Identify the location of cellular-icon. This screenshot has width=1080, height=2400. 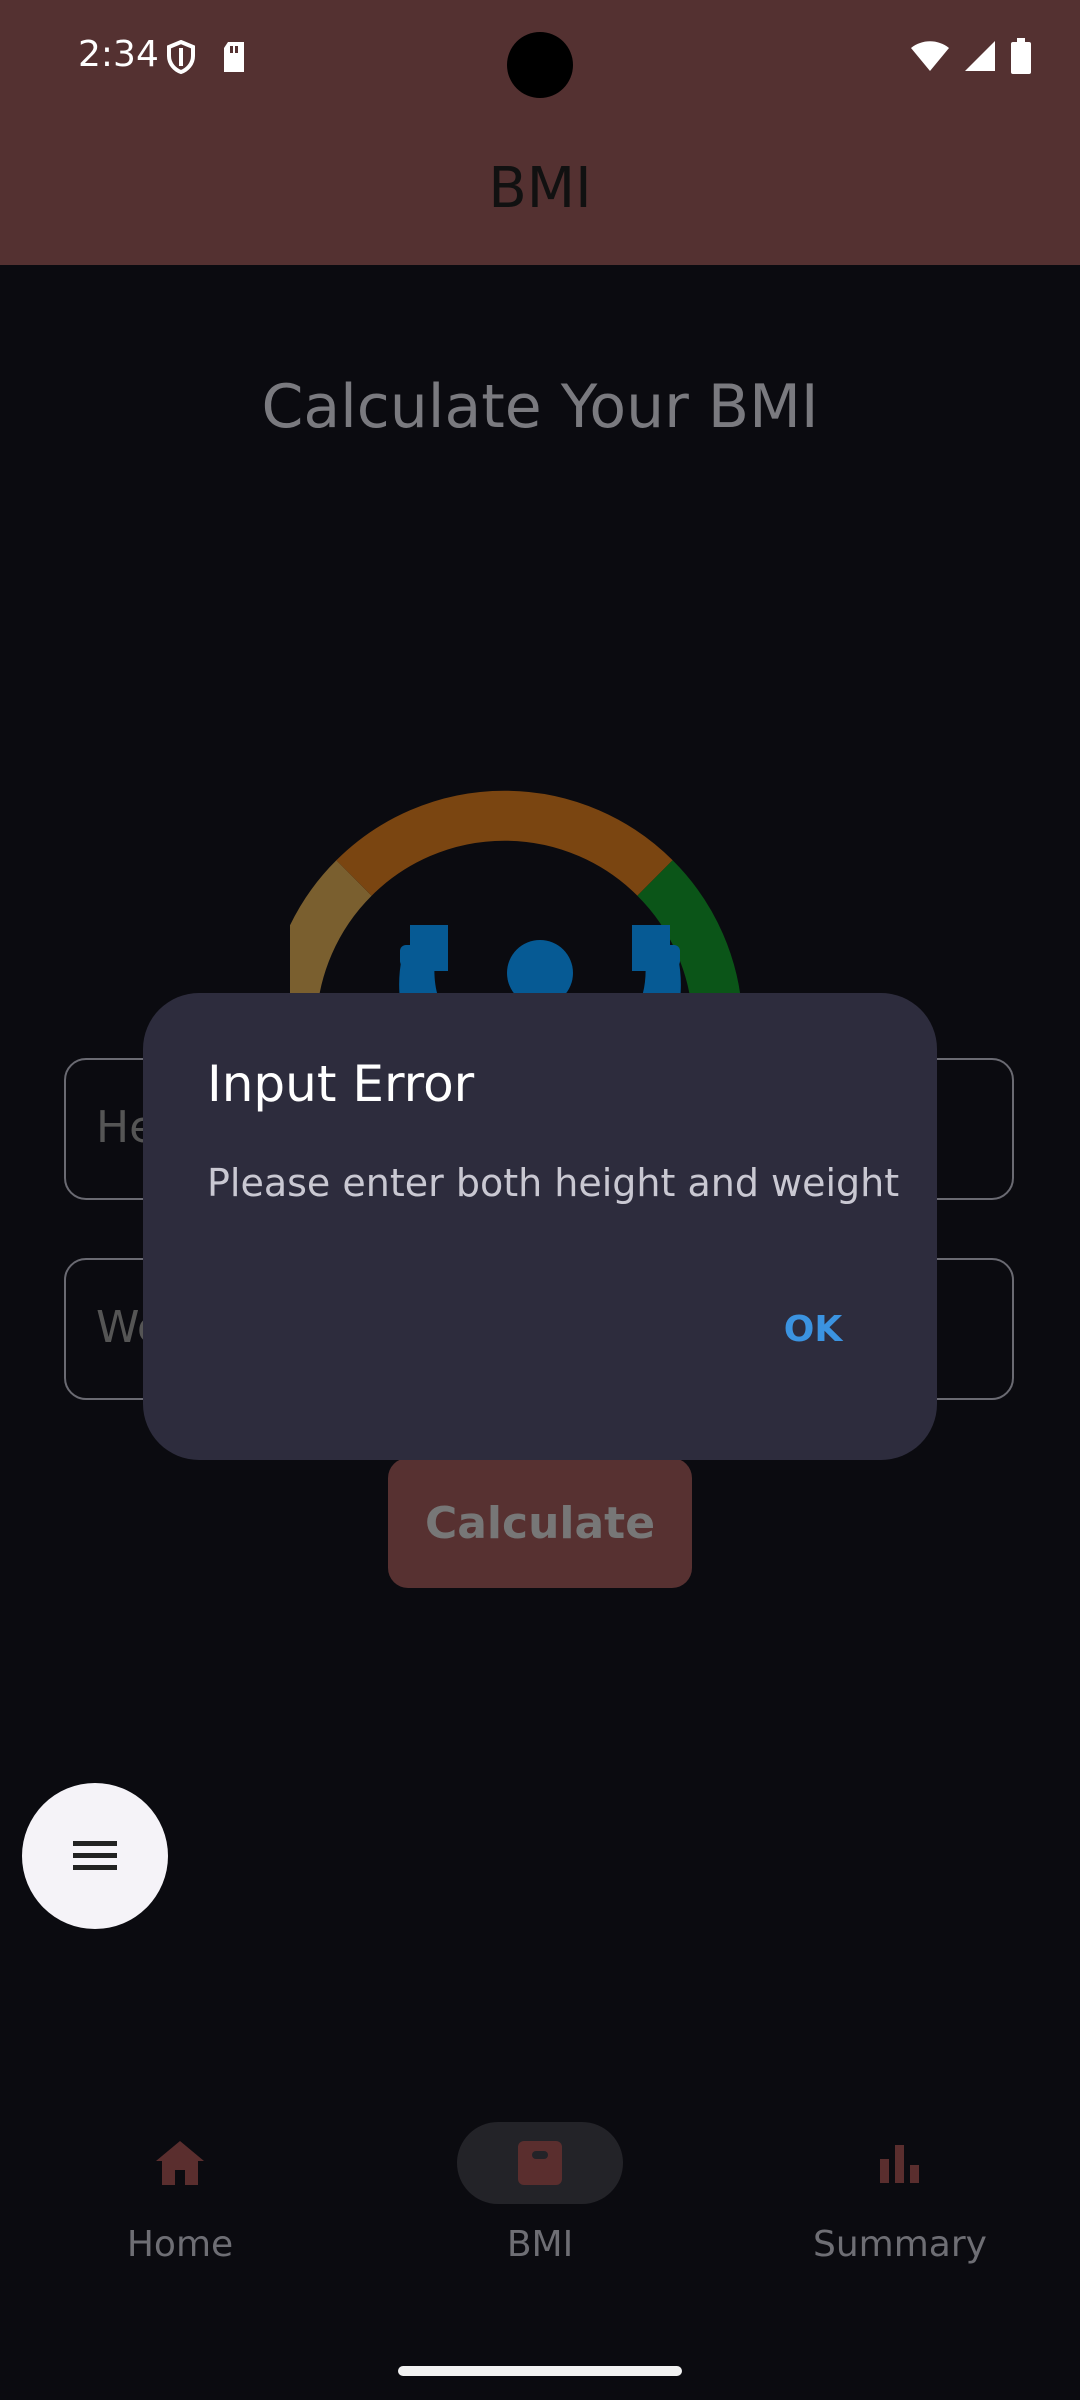
(980, 56).